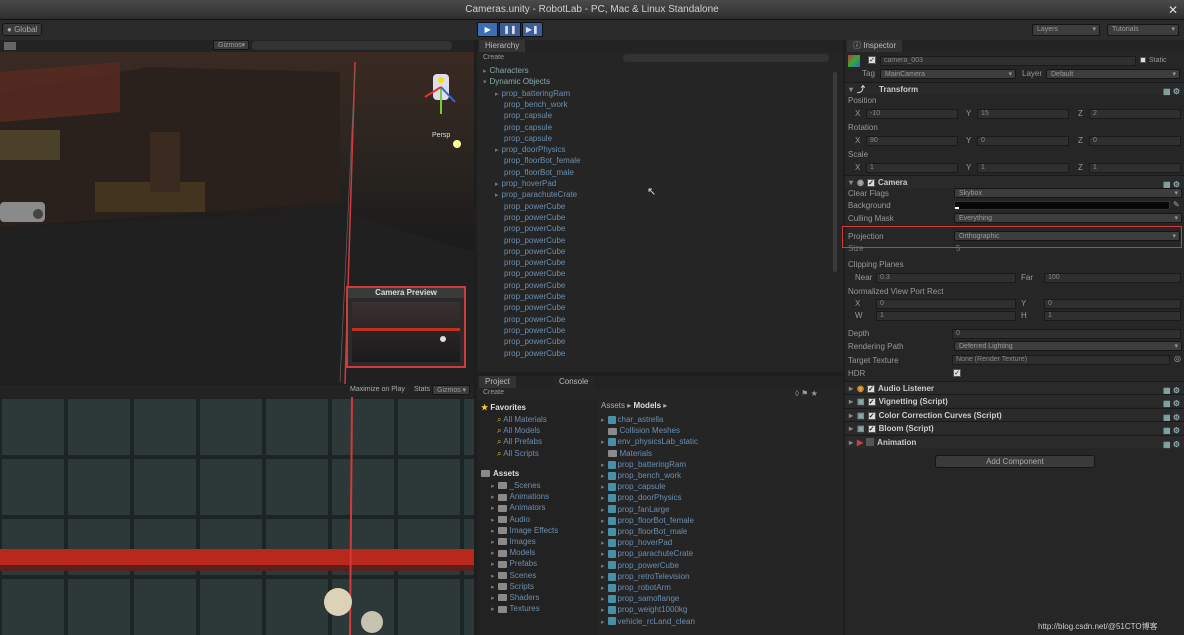 The image size is (1184, 635). I want to click on position-z-field: 2, so click(1135, 114).